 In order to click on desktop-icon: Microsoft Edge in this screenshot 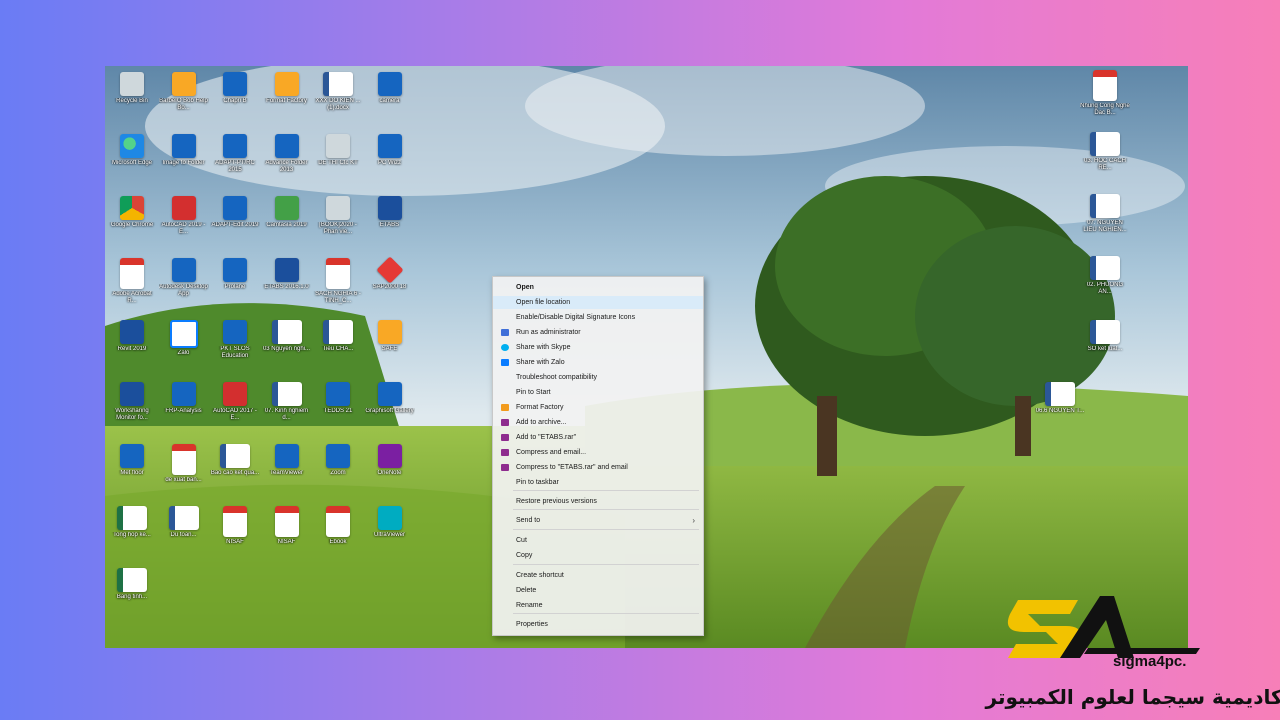, I will do `click(132, 161)`.